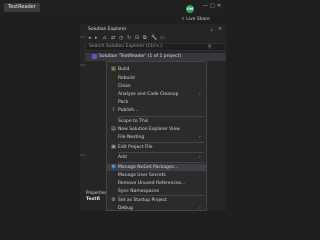  I want to click on menu-item-label: Set as Startup Project, so click(142, 200).